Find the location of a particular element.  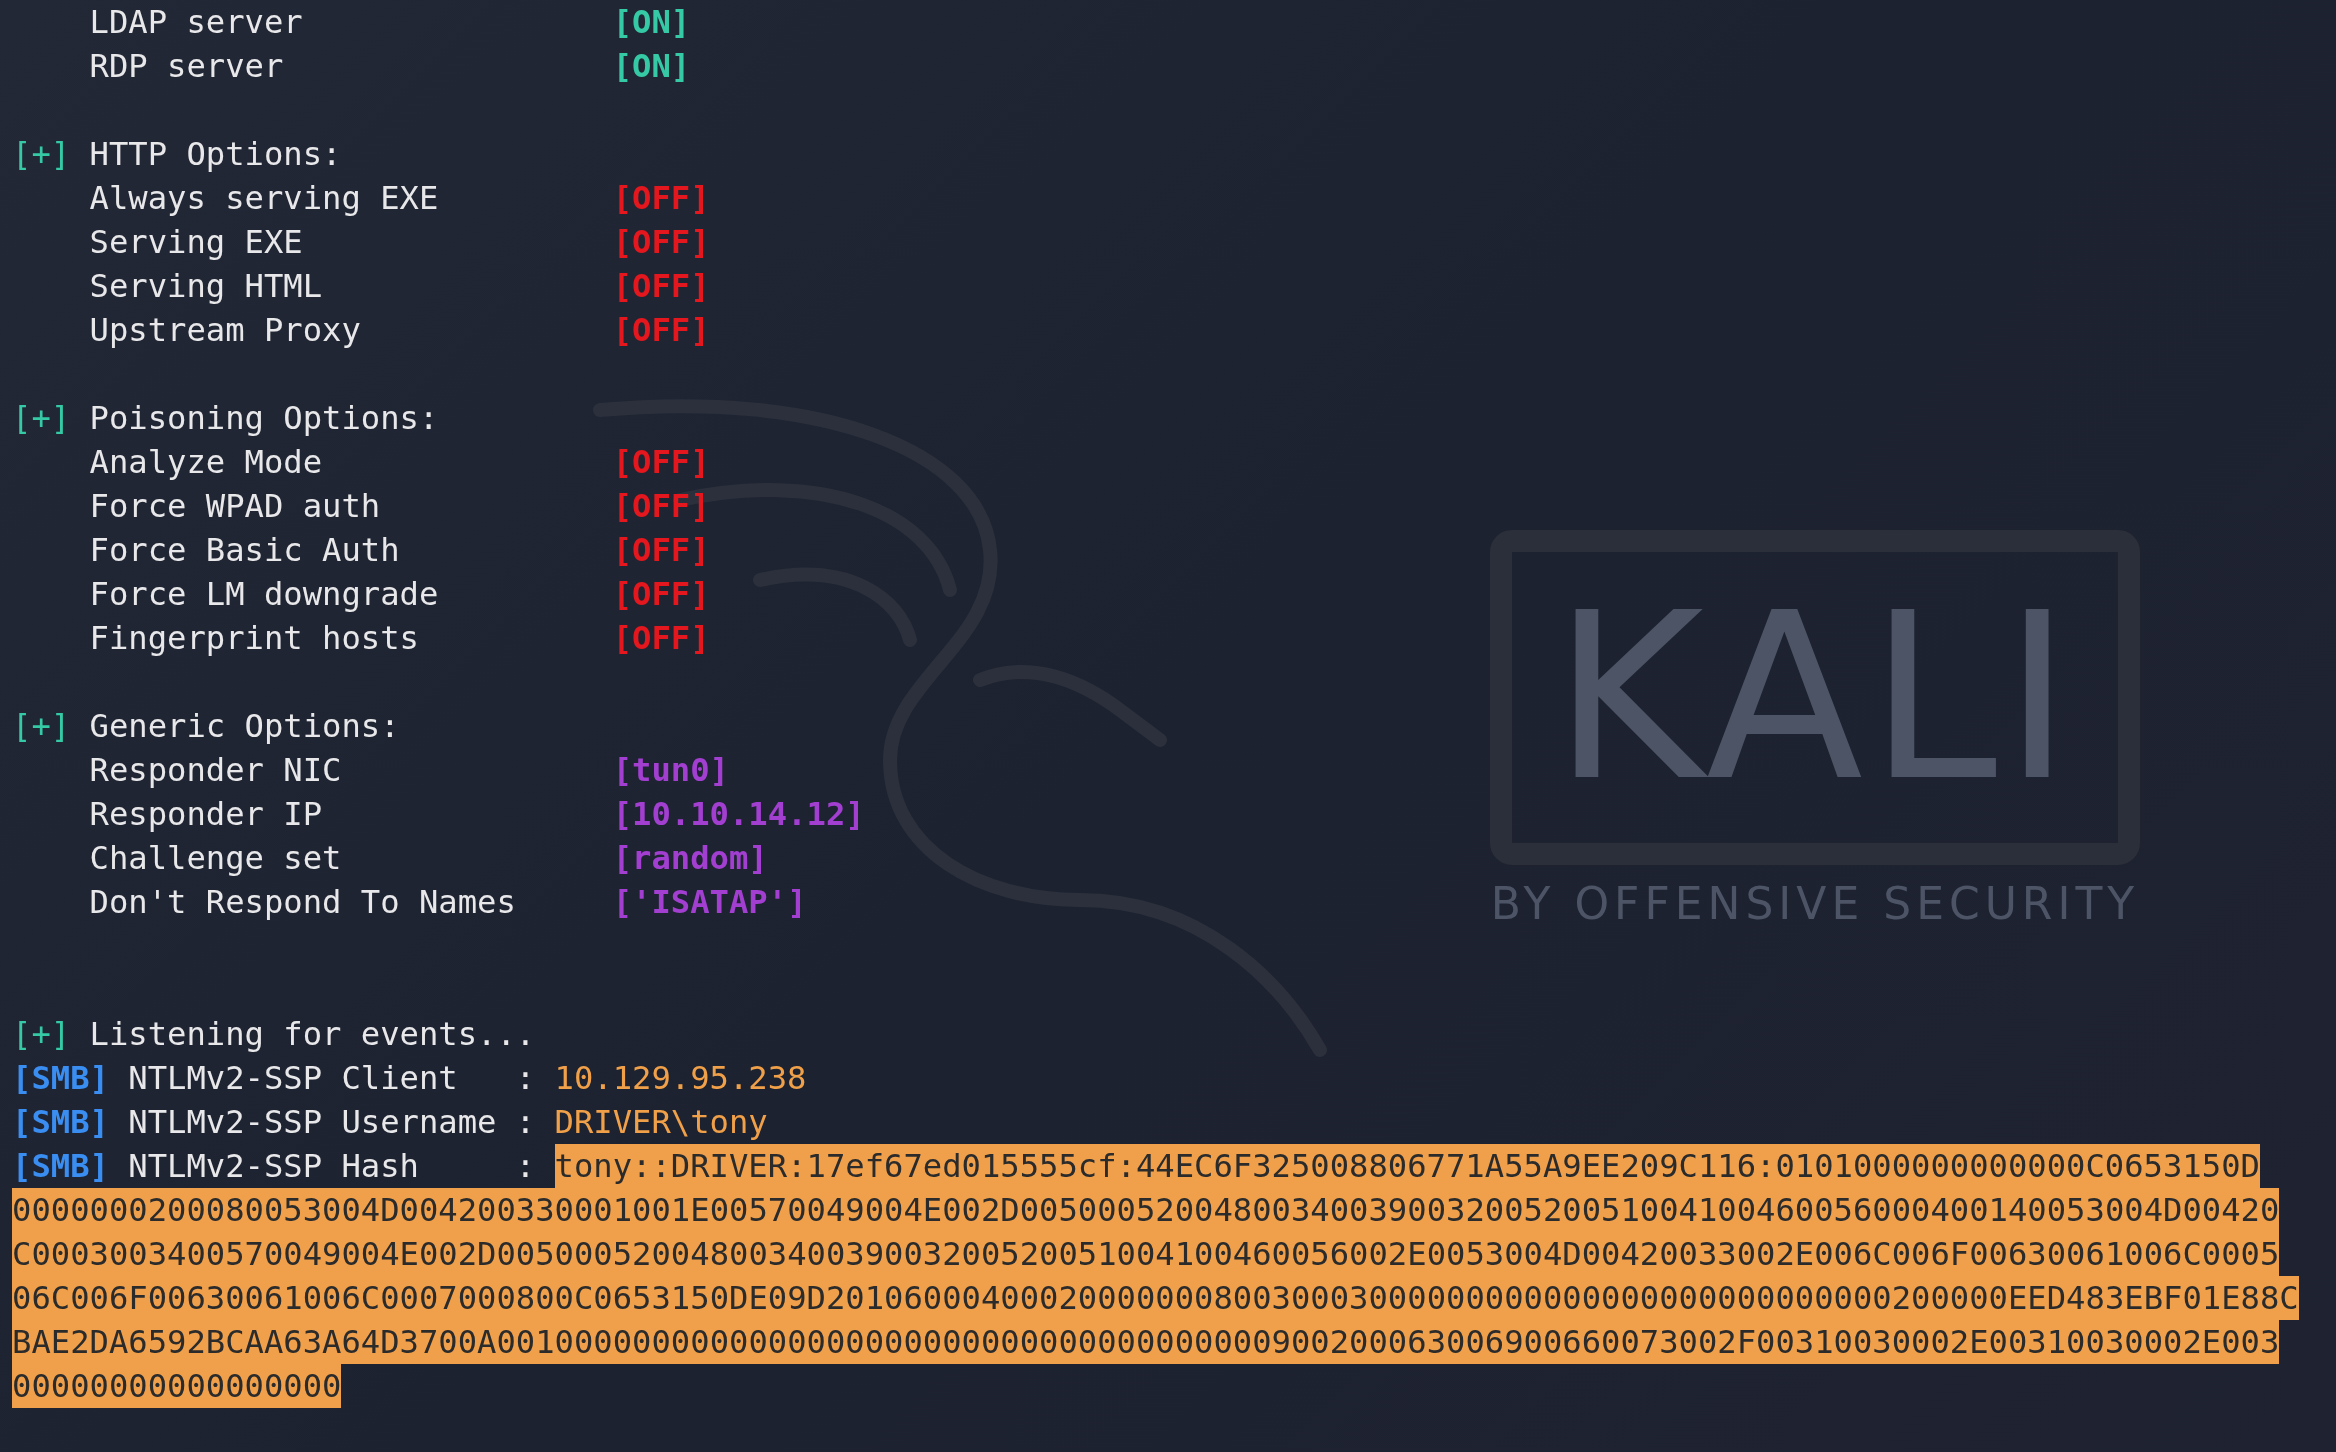

section-heading: Generic Options: is located at coordinates (244, 726).